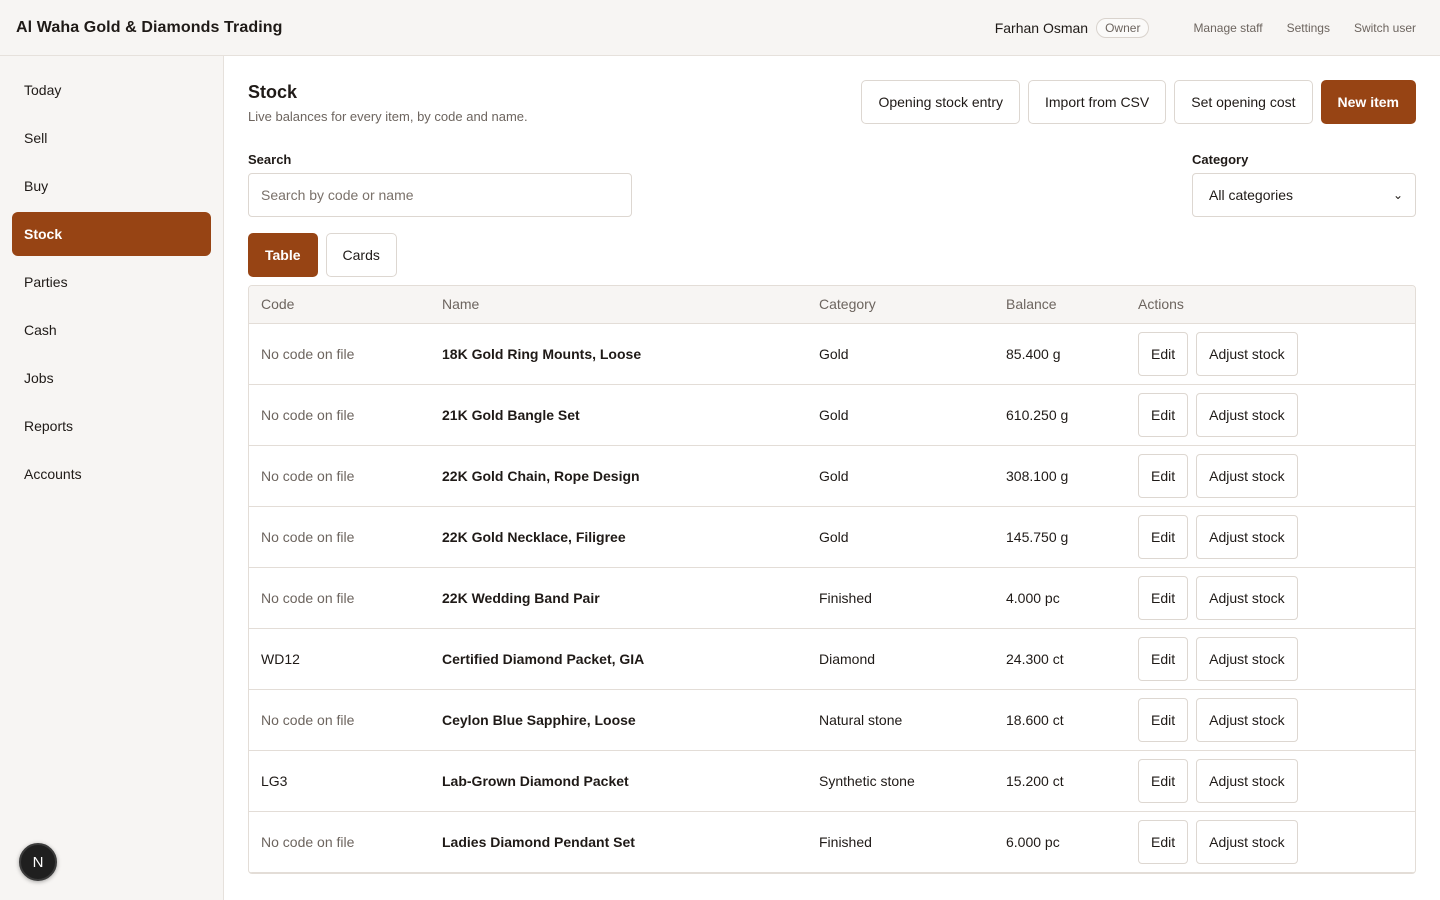 Image resolution: width=1440 pixels, height=900 pixels. I want to click on cell-name: 18K Gold Ring Mounts, Loose, so click(542, 353).